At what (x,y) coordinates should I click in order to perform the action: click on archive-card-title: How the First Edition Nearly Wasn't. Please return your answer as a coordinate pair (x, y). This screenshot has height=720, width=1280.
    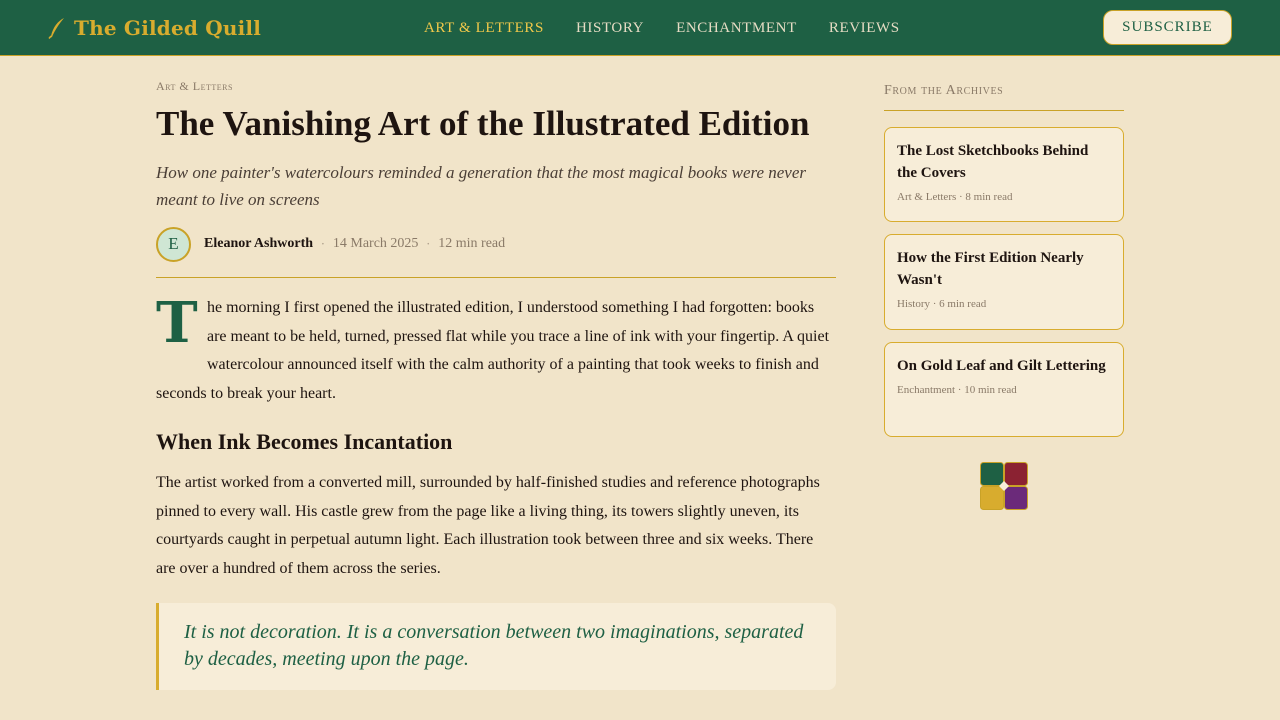
    Looking at the image, I should click on (990, 269).